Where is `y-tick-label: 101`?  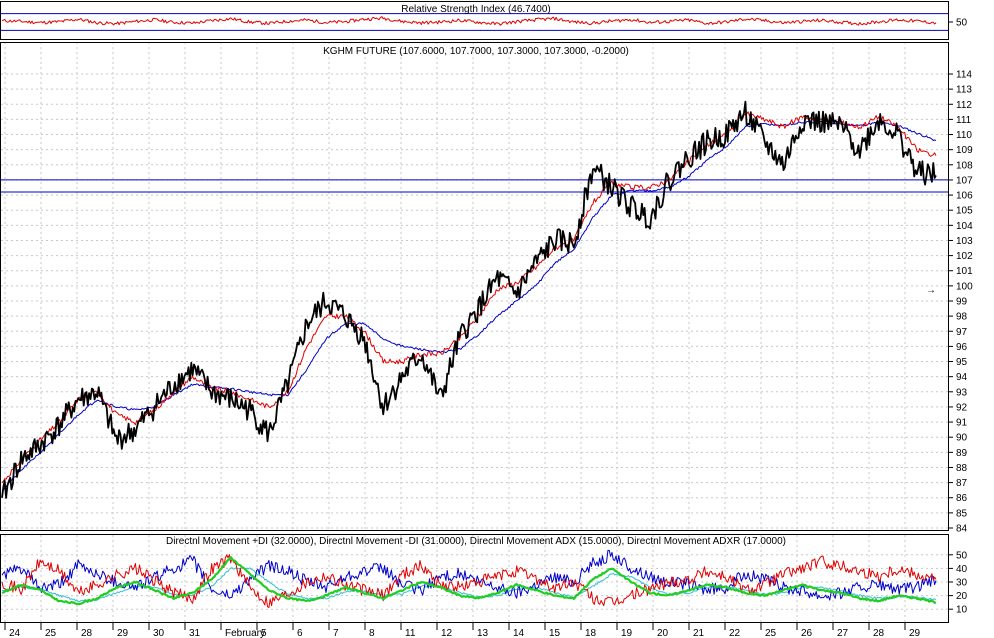 y-tick-label: 101 is located at coordinates (964, 271).